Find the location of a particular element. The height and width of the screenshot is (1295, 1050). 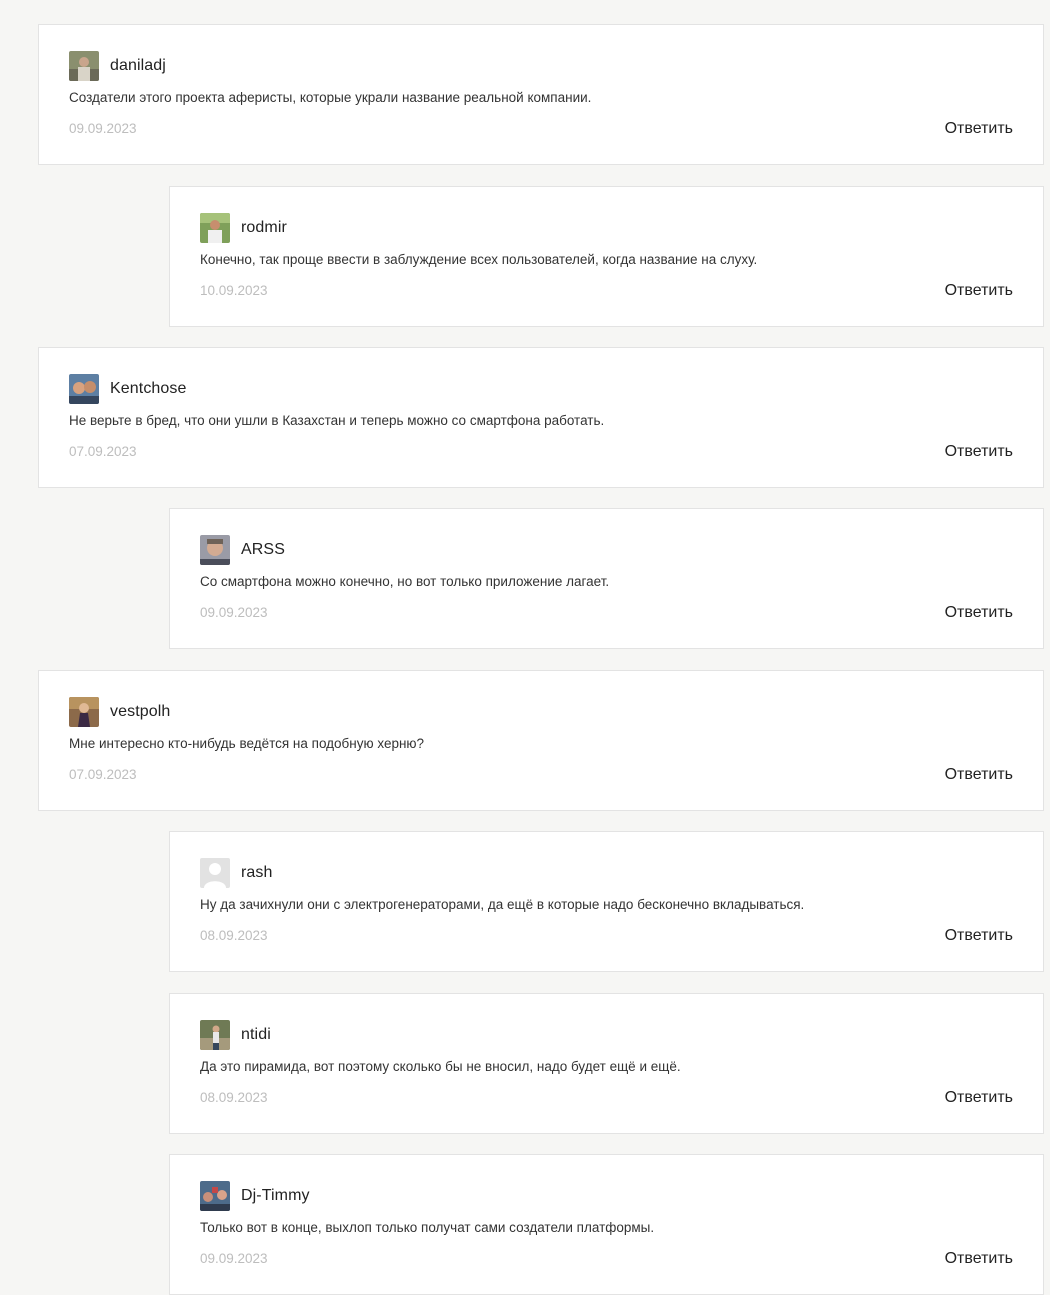

comment-header: rodmir is located at coordinates (243, 228).